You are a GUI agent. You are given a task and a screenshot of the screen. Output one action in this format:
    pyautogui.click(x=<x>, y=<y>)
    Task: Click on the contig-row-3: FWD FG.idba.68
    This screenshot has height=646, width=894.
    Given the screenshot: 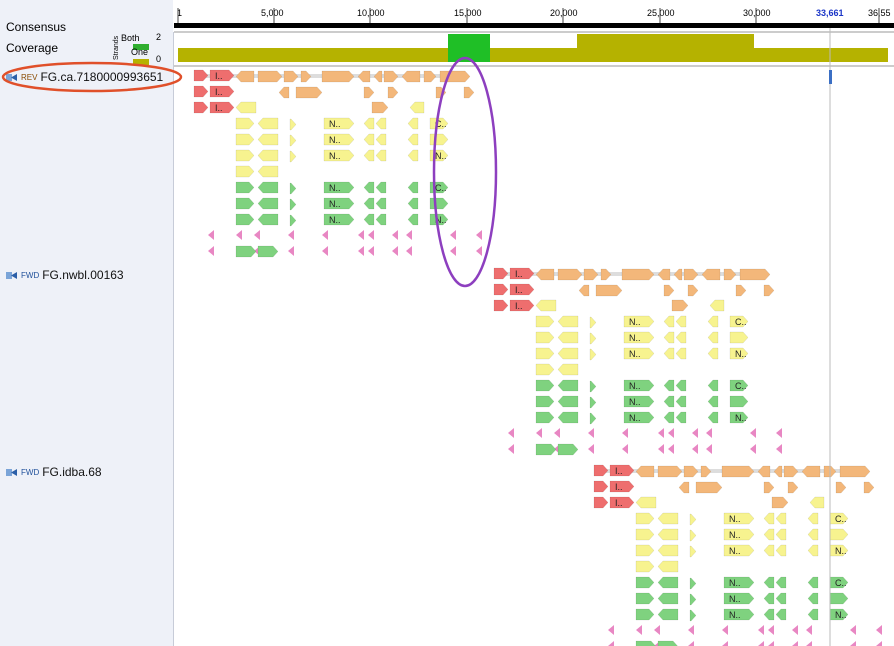 What is the action you would take?
    pyautogui.click(x=54, y=472)
    